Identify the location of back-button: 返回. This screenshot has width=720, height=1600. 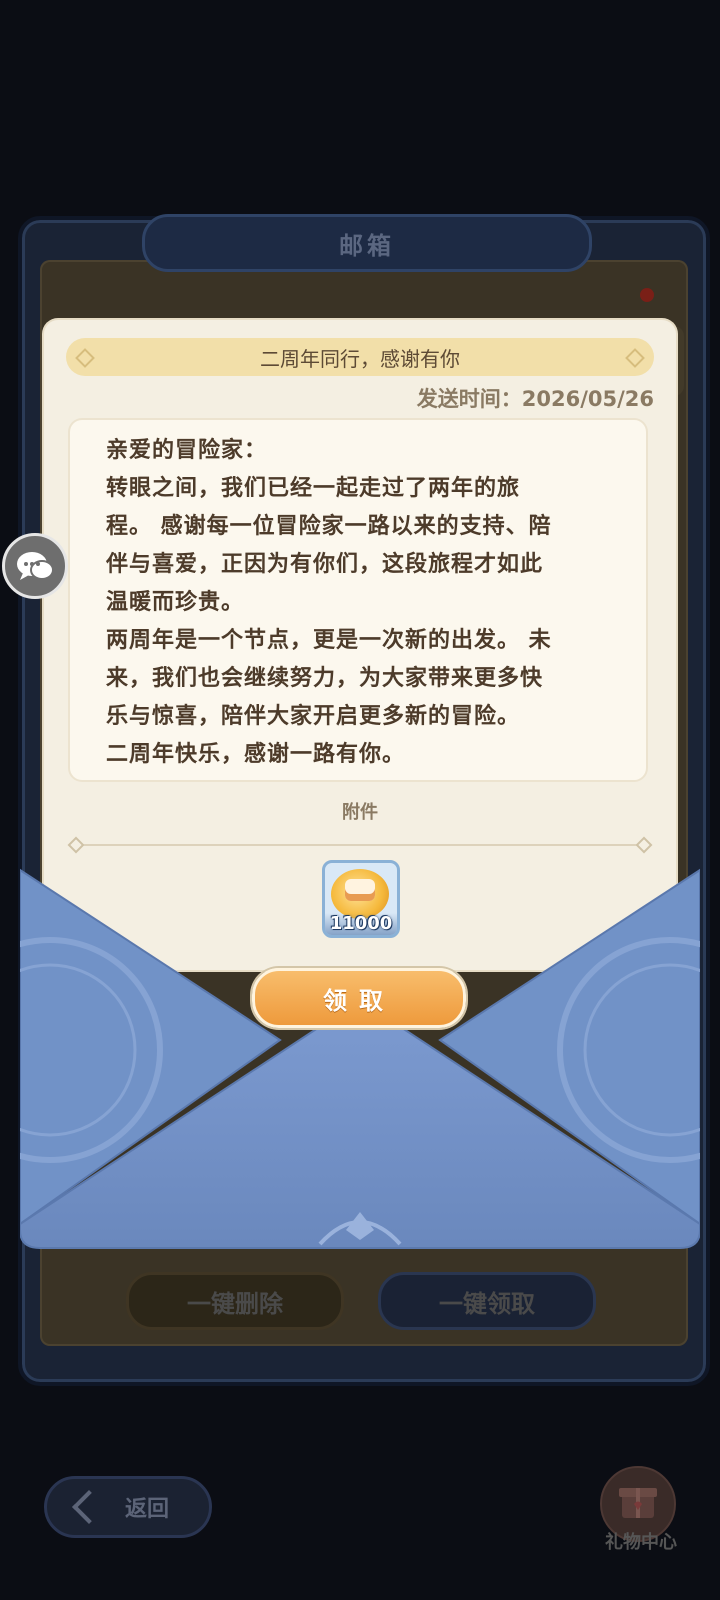
(128, 1507).